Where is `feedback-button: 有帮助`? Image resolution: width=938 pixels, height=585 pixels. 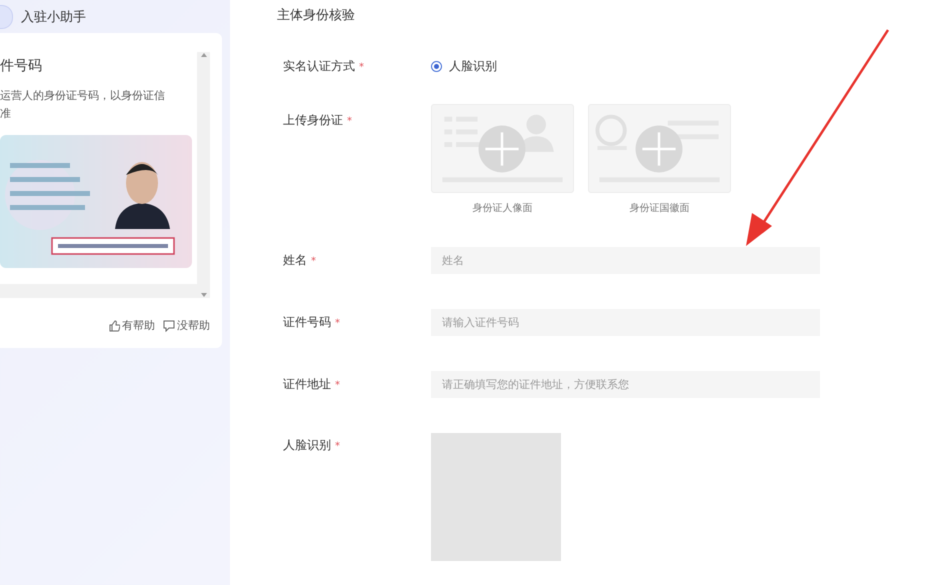
feedback-button: 有帮助 is located at coordinates (131, 325).